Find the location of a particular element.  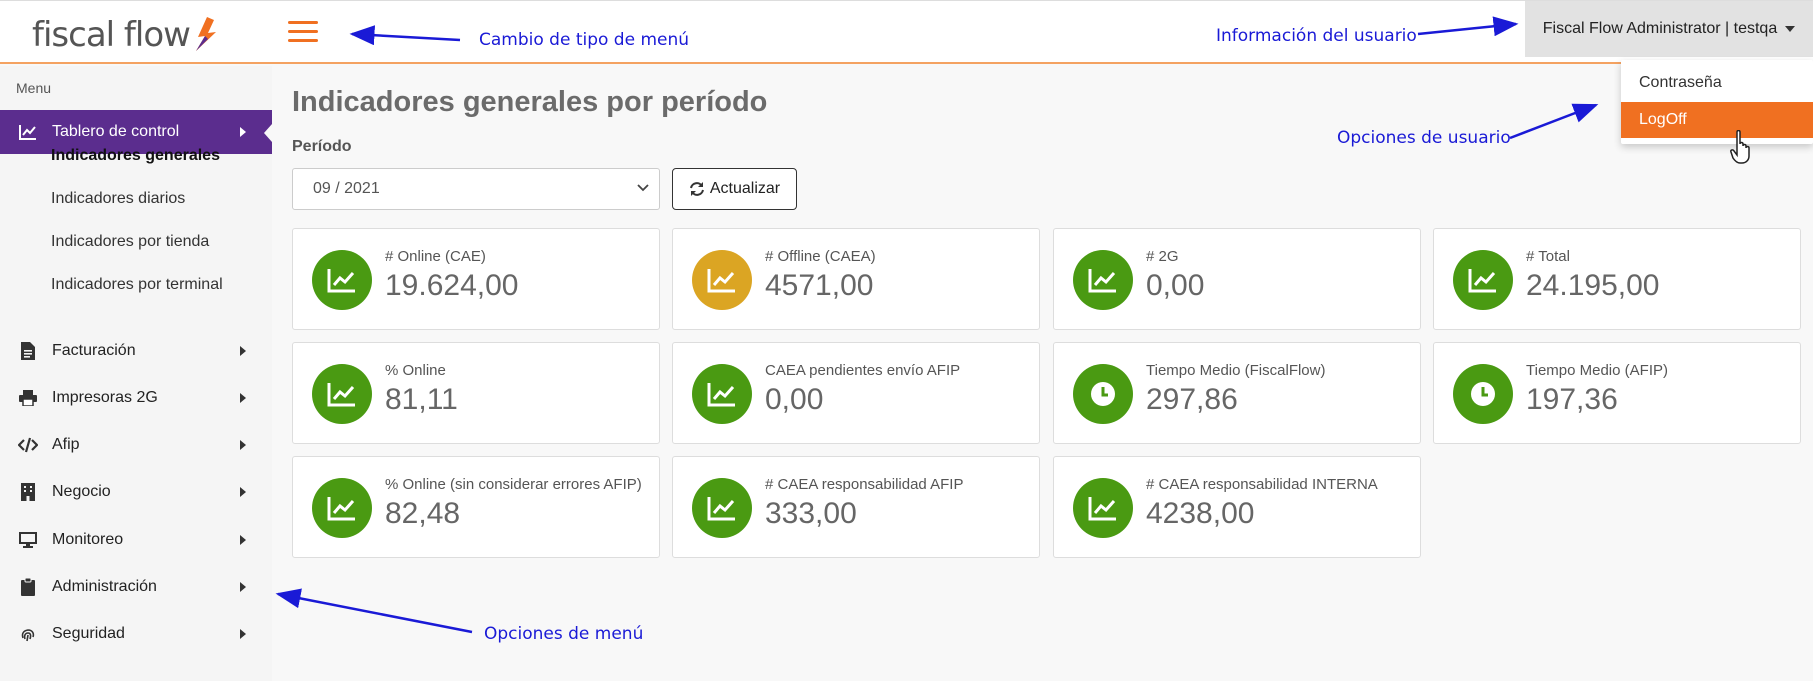

annotation-user-options: Opciones de usuario is located at coordinates (1424, 138).